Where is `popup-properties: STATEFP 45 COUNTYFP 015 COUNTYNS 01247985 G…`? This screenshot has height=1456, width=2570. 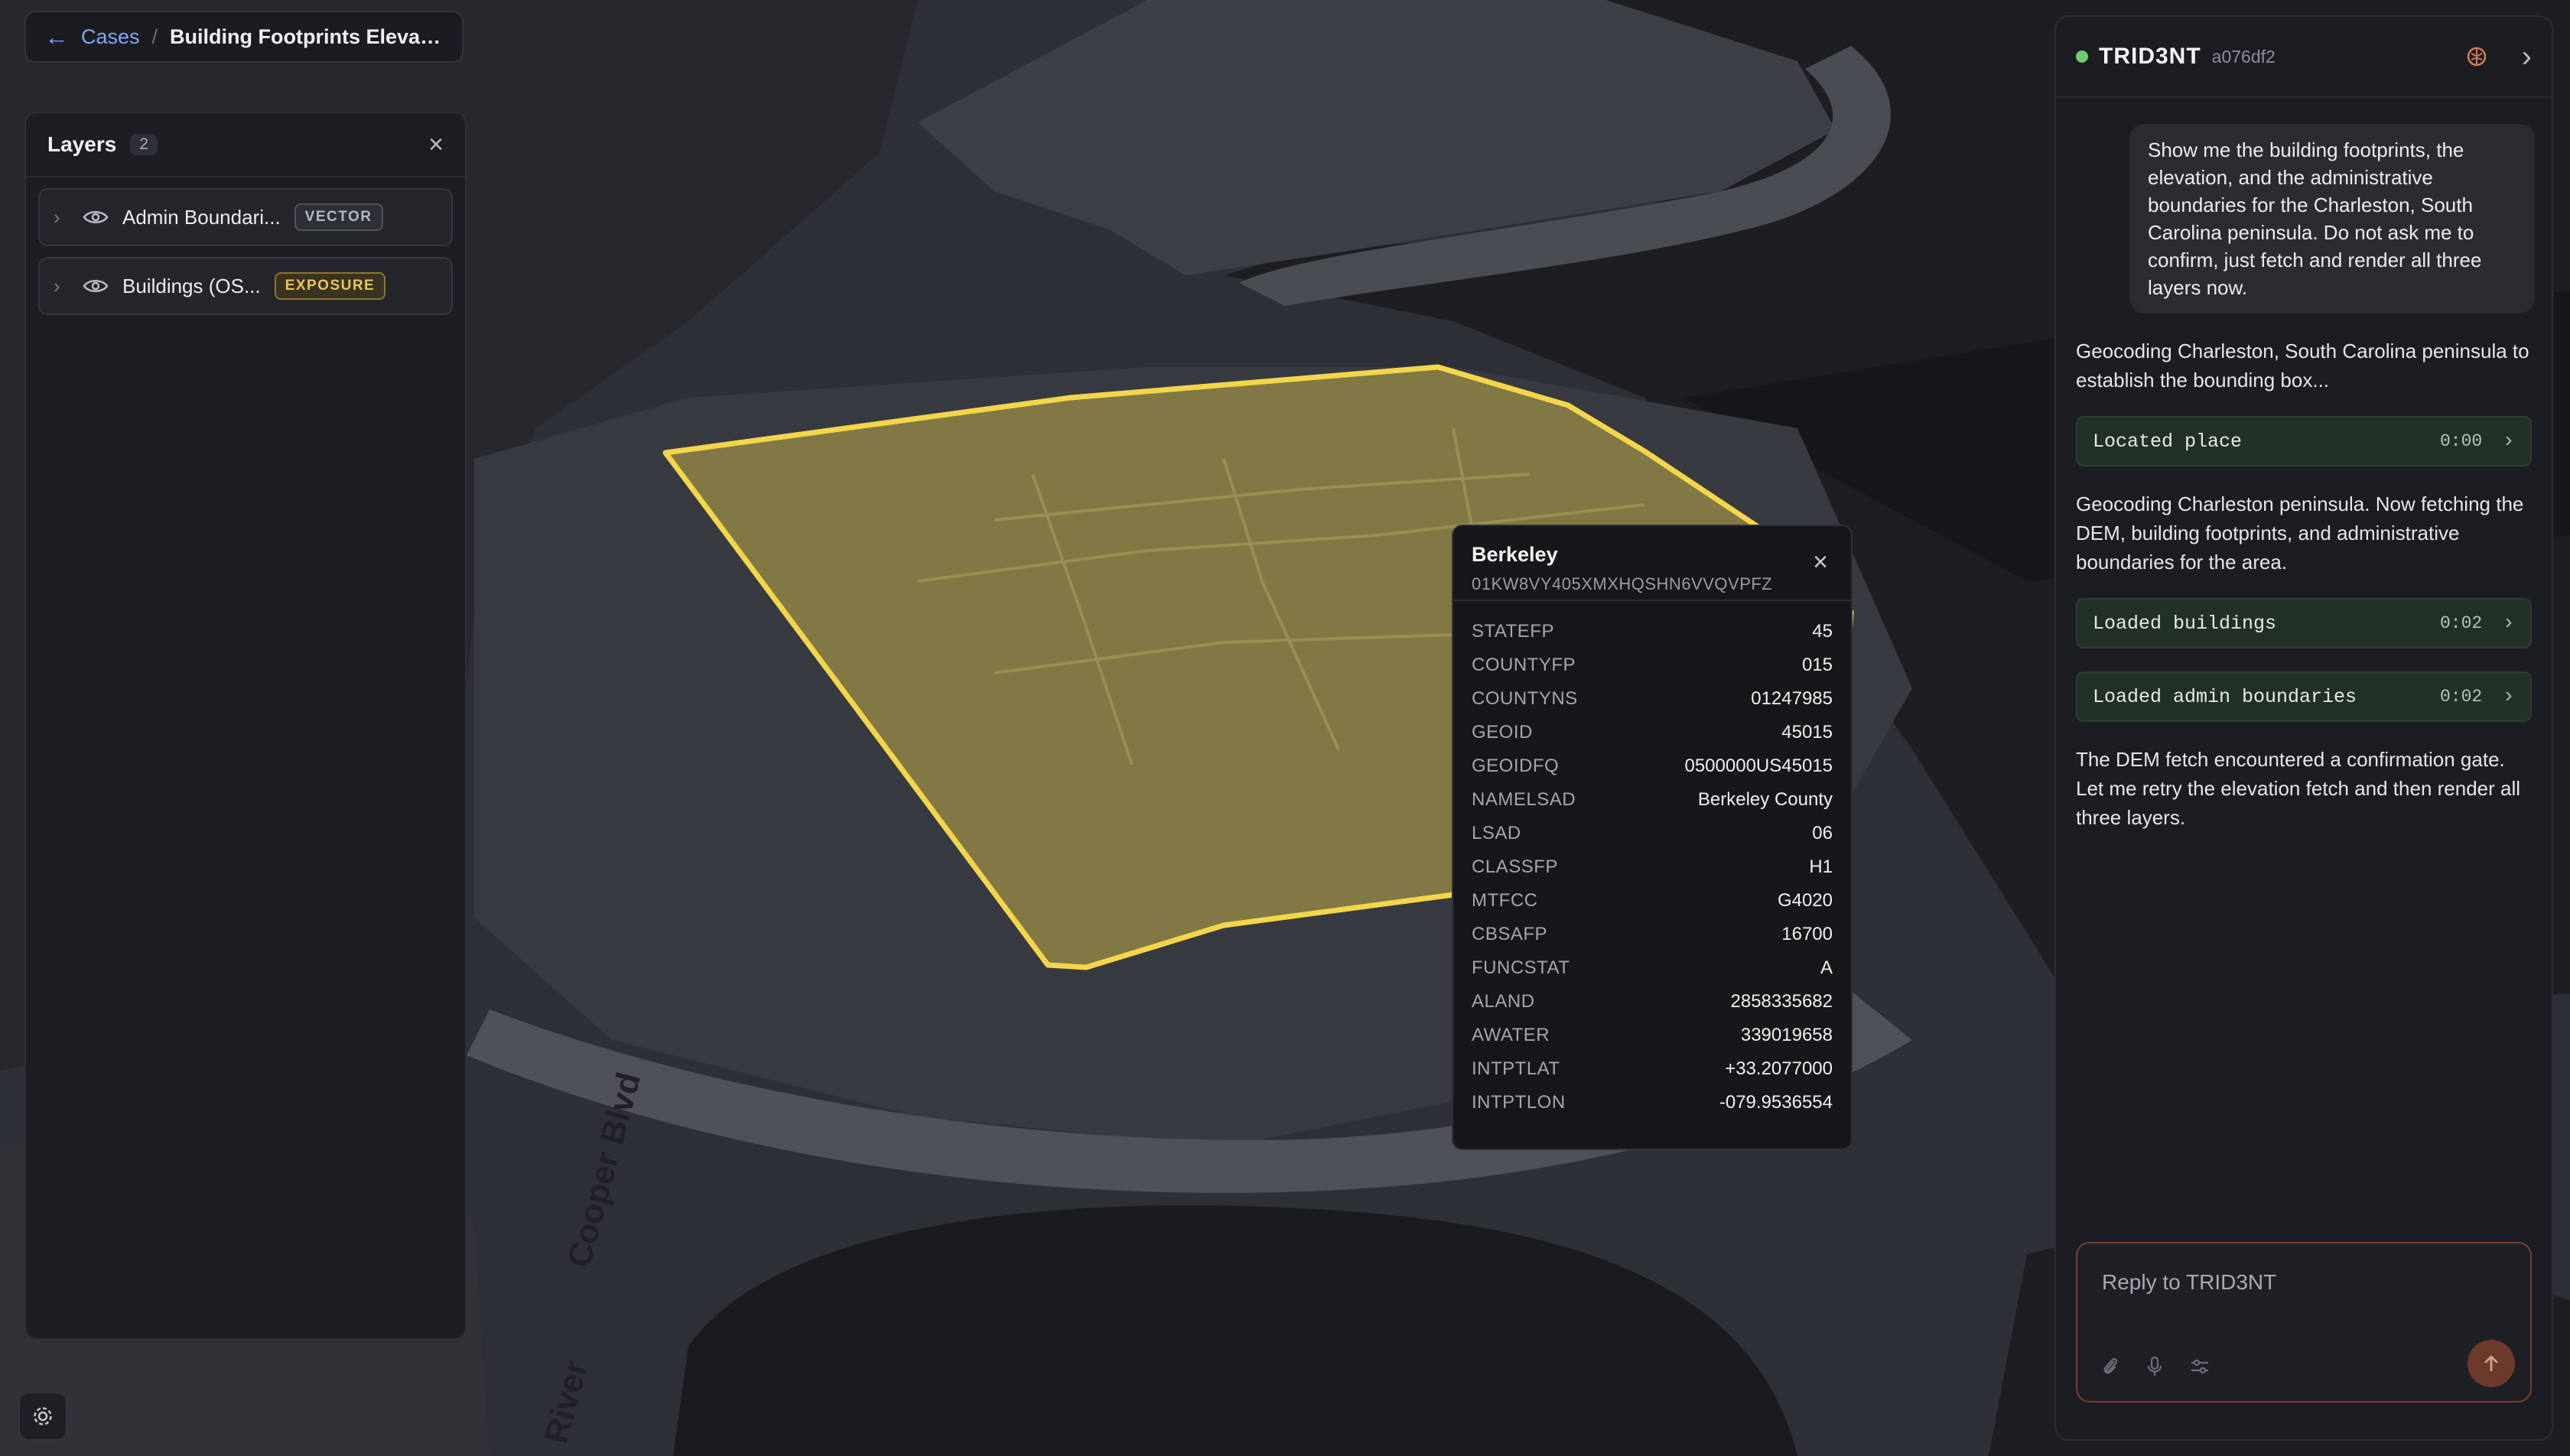
popup-properties: STATEFP 45 COUNTYFP 015 COUNTYNS 01247985 G… is located at coordinates (1652, 860).